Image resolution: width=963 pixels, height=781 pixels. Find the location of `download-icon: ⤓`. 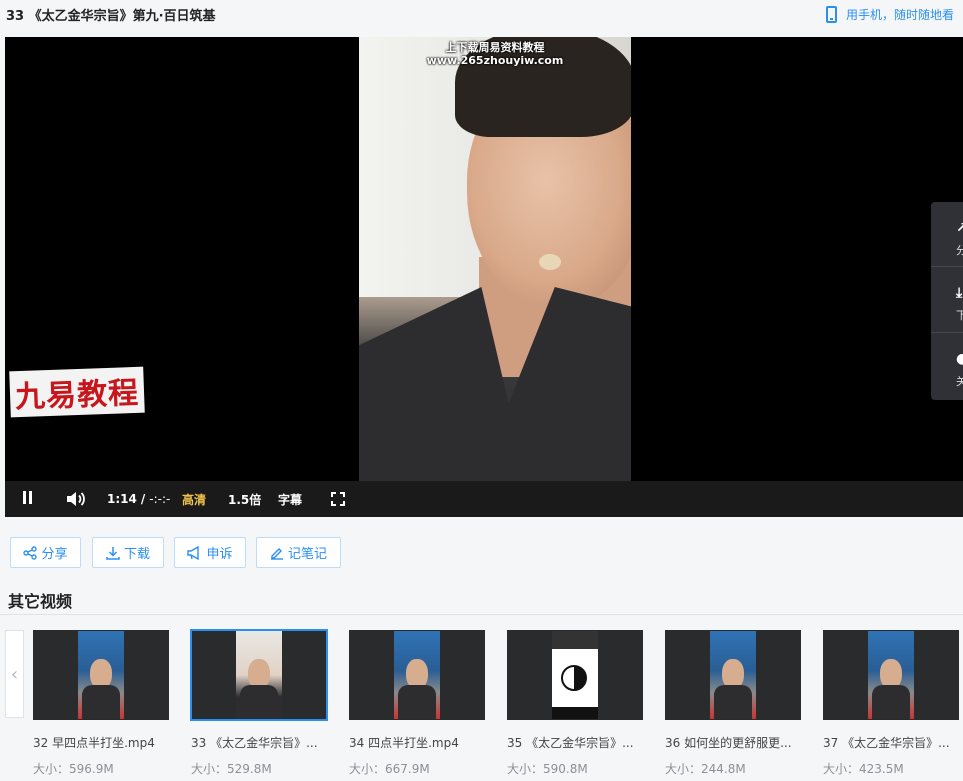

download-icon: ⤓ is located at coordinates (959, 293).